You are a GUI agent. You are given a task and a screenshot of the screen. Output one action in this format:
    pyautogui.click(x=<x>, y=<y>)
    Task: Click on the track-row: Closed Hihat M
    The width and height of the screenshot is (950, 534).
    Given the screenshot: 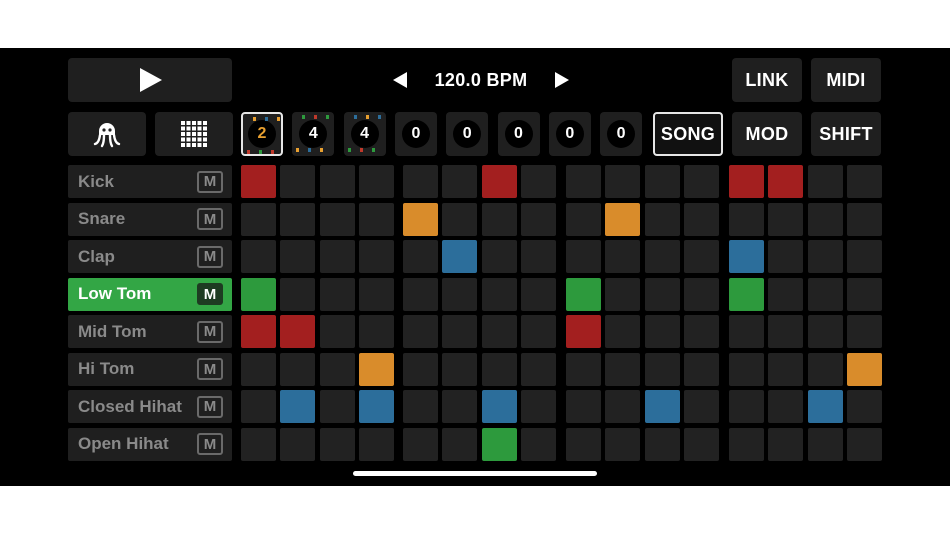 What is the action you would take?
    pyautogui.click(x=150, y=406)
    